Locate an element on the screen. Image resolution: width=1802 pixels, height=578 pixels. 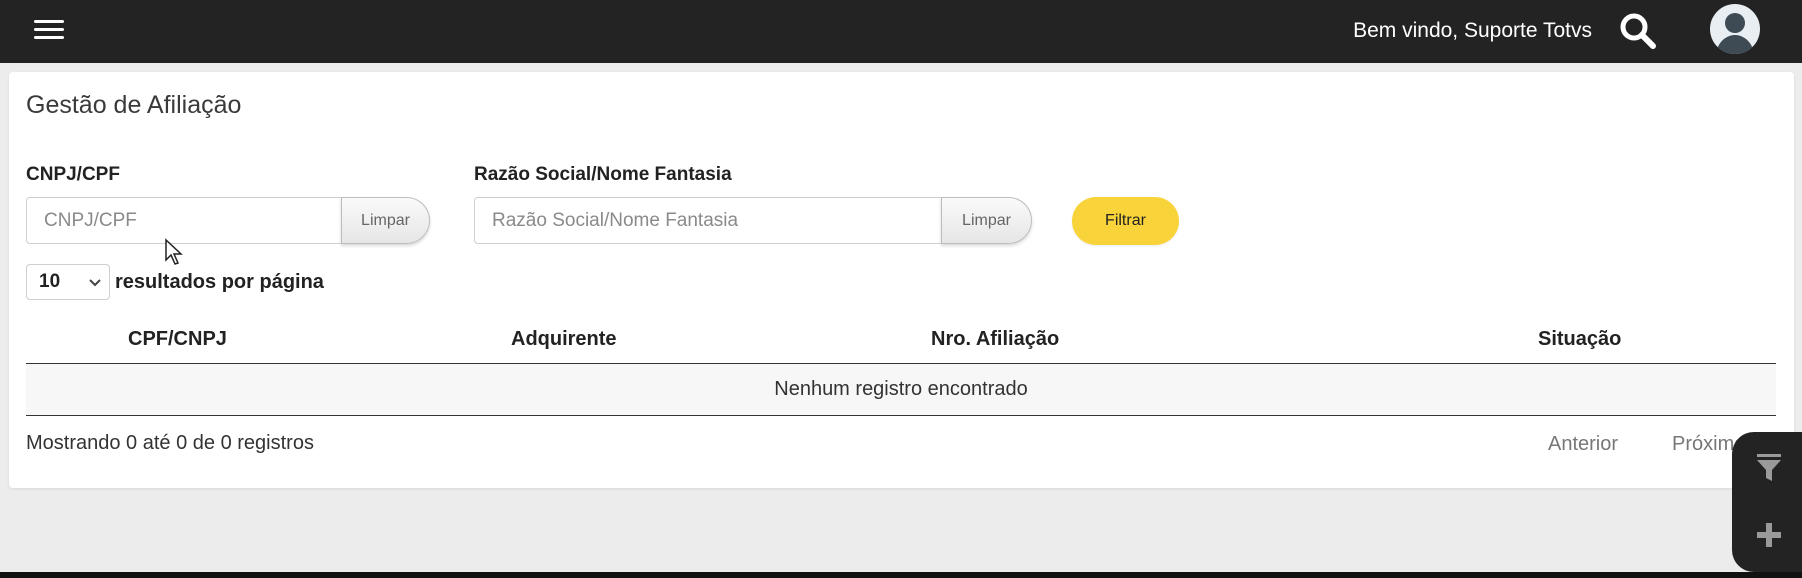
chevron-down-icon is located at coordinates (95, 283).